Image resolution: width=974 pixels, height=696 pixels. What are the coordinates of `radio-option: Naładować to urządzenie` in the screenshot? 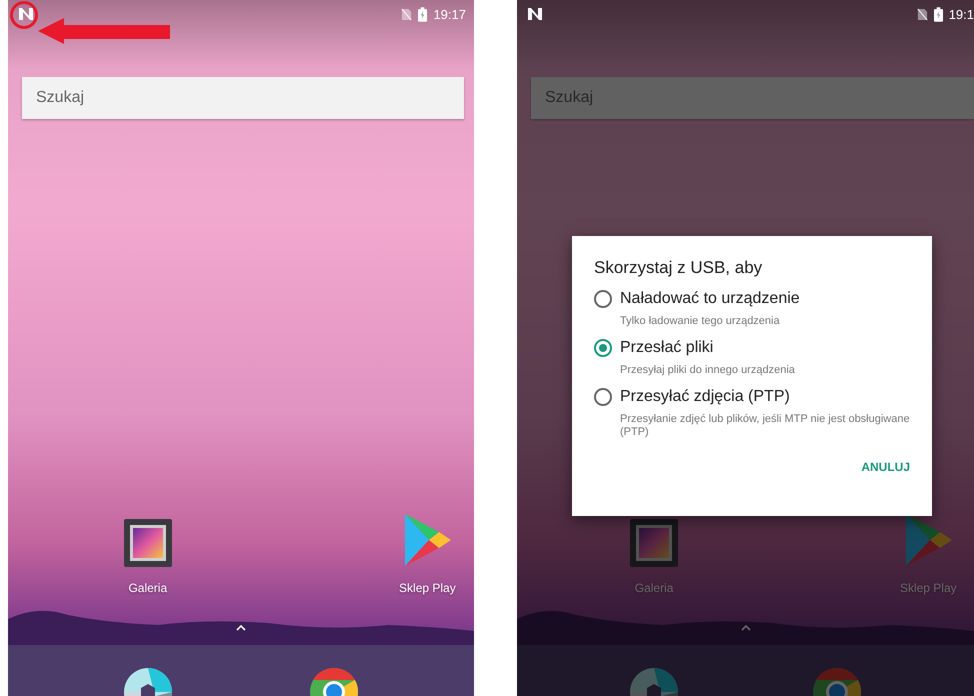 It's located at (753, 299).